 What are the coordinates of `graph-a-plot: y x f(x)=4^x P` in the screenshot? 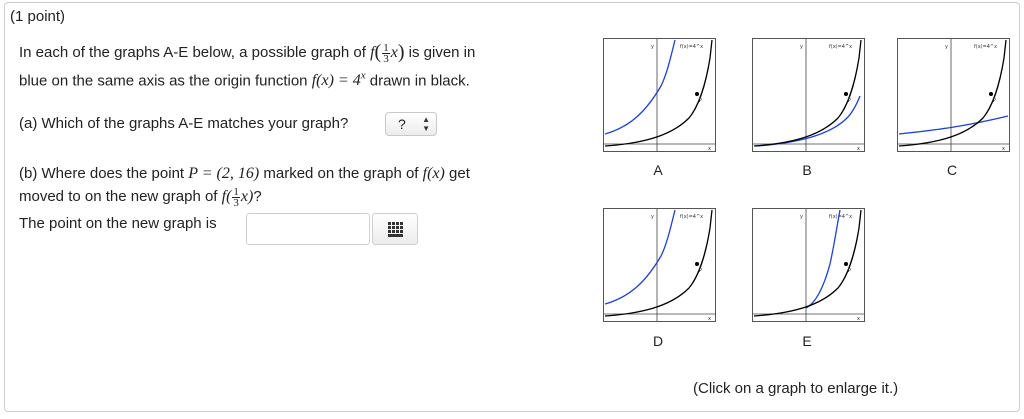 It's located at (659, 95).